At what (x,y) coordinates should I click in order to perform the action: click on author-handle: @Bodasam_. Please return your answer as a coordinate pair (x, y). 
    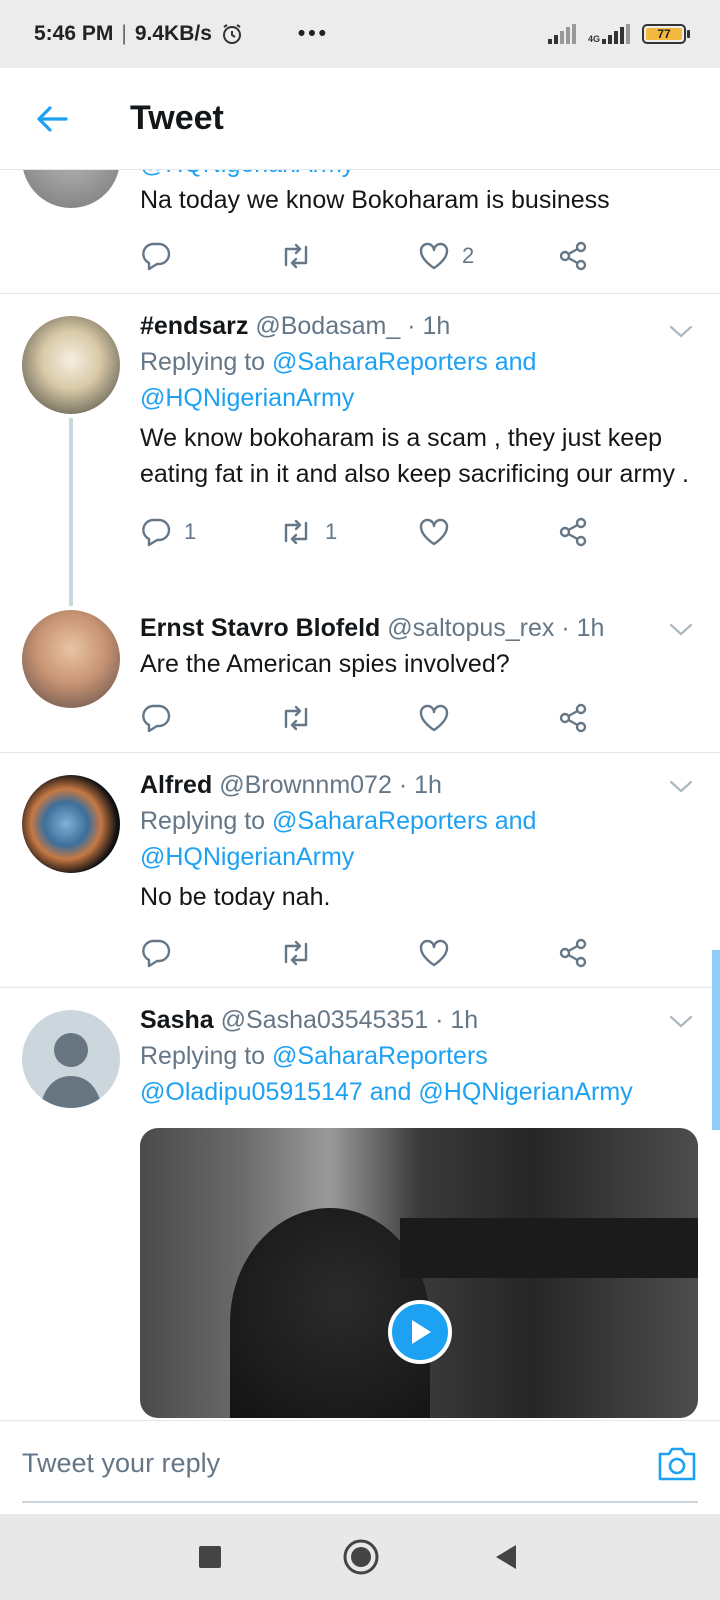
    Looking at the image, I should click on (327, 326).